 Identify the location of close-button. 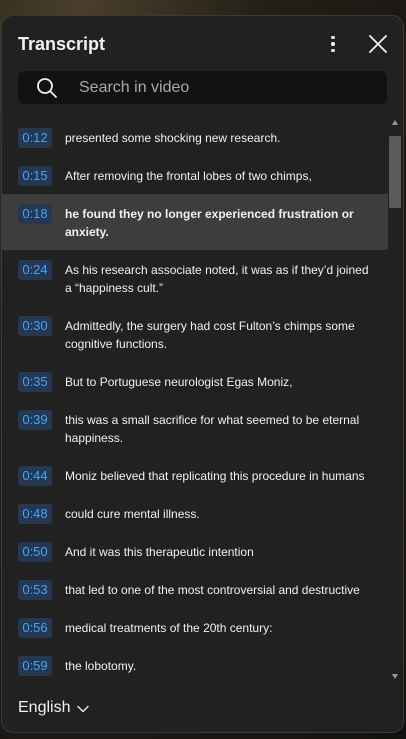
(378, 44).